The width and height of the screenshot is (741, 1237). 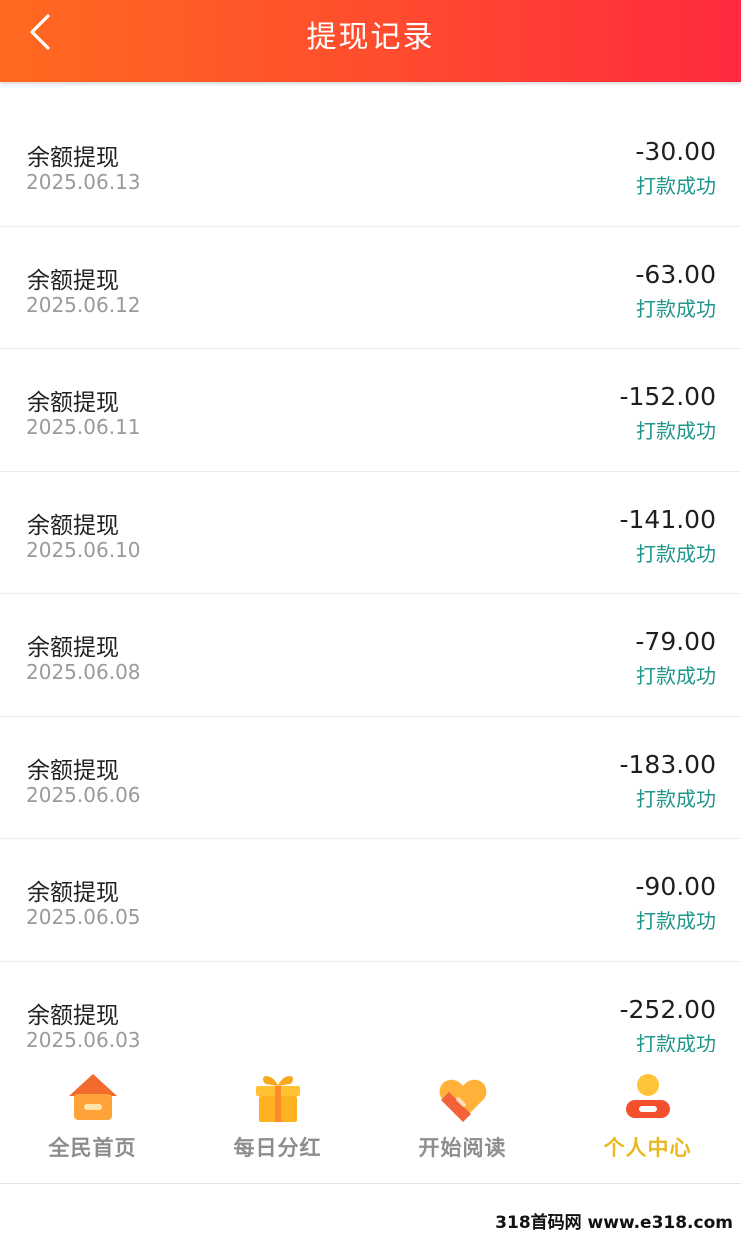 I want to click on record-amount: -79.00, so click(x=675, y=641).